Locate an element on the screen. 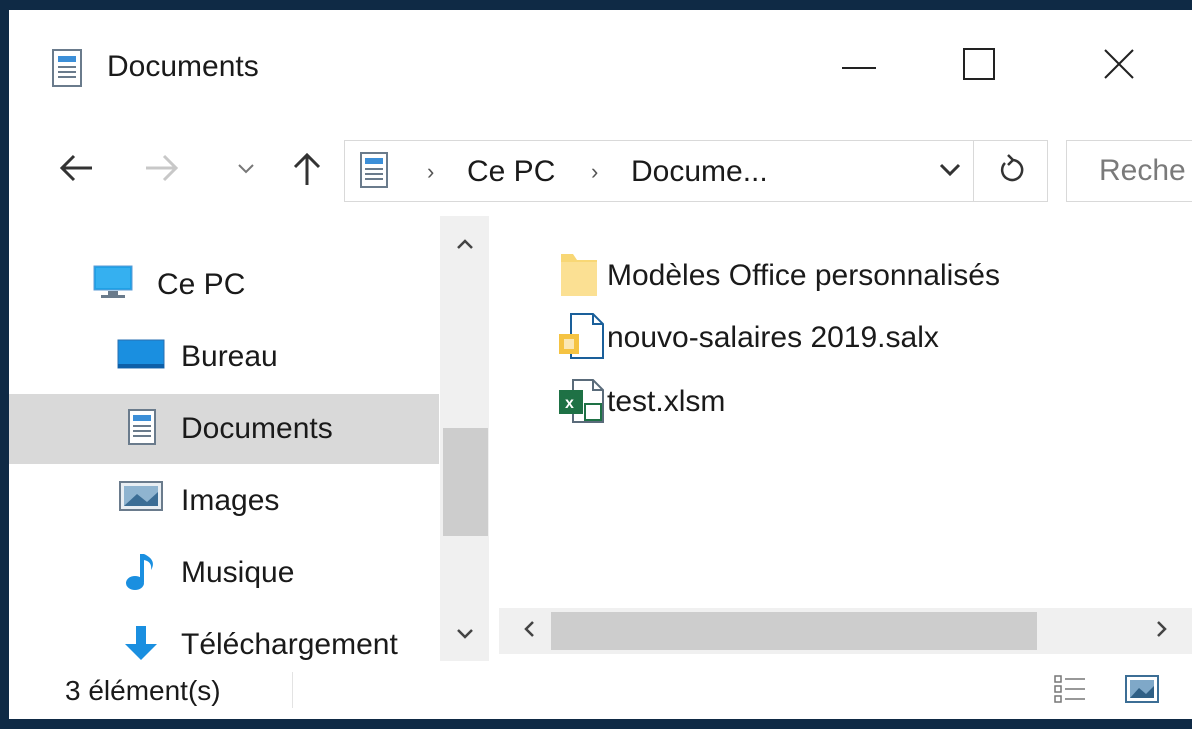  nav-item-documents: Documents is located at coordinates (224, 429).